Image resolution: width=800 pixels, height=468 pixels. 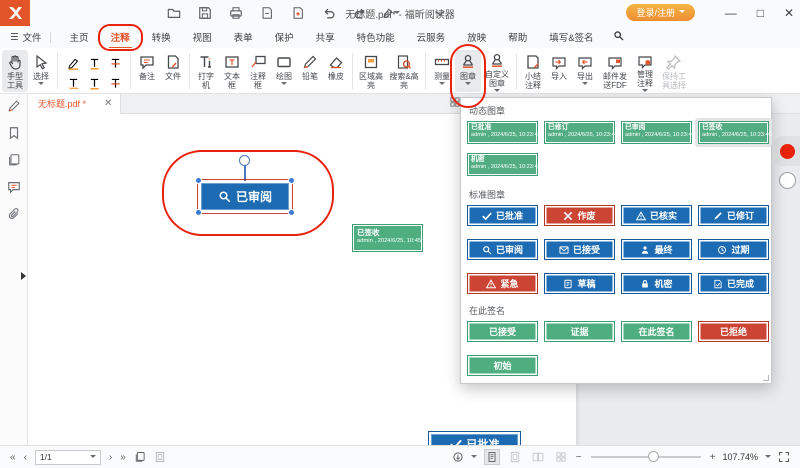 What do you see at coordinates (13, 457) in the screenshot?
I see `first-page-button: «` at bounding box center [13, 457].